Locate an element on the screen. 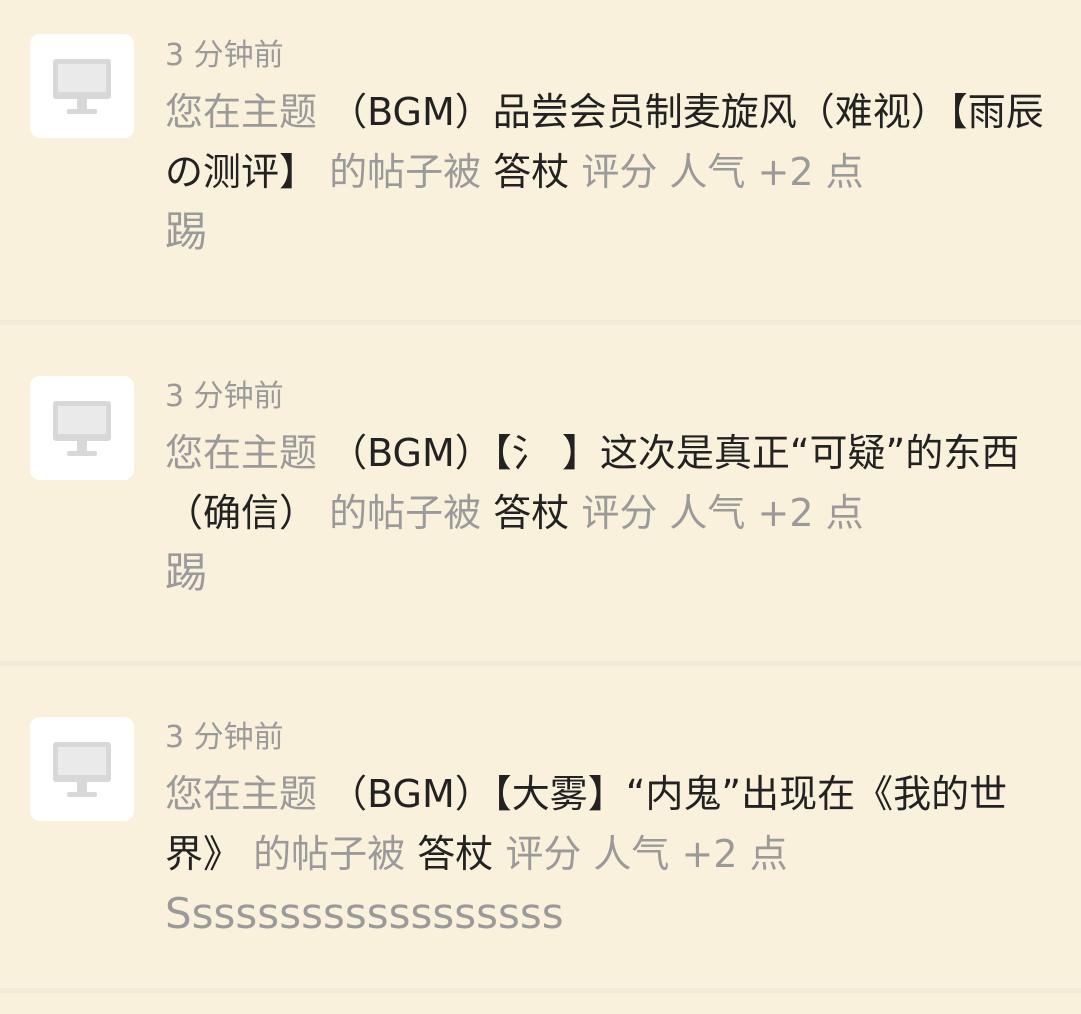  notification-item is located at coordinates (540, 1003).